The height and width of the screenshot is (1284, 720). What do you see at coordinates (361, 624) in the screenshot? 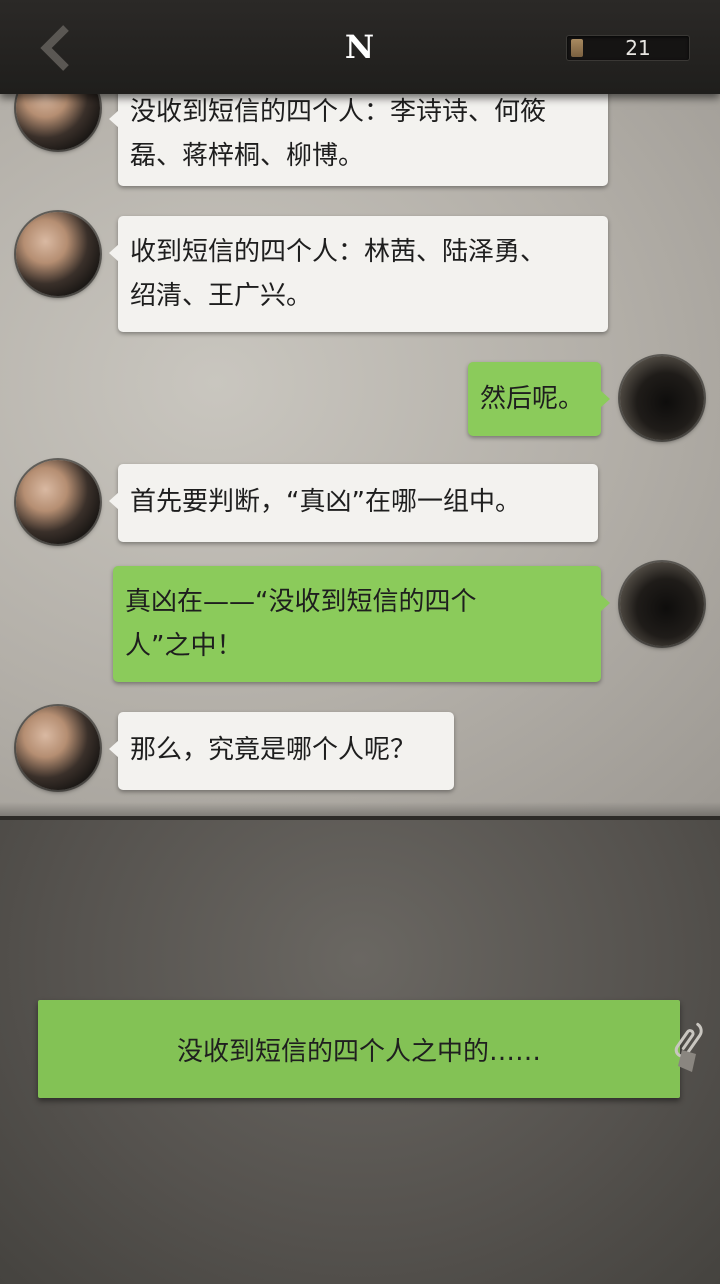
I see `chat-bubble-right: 真凶在——“没收到短信的四个 人”之中！` at bounding box center [361, 624].